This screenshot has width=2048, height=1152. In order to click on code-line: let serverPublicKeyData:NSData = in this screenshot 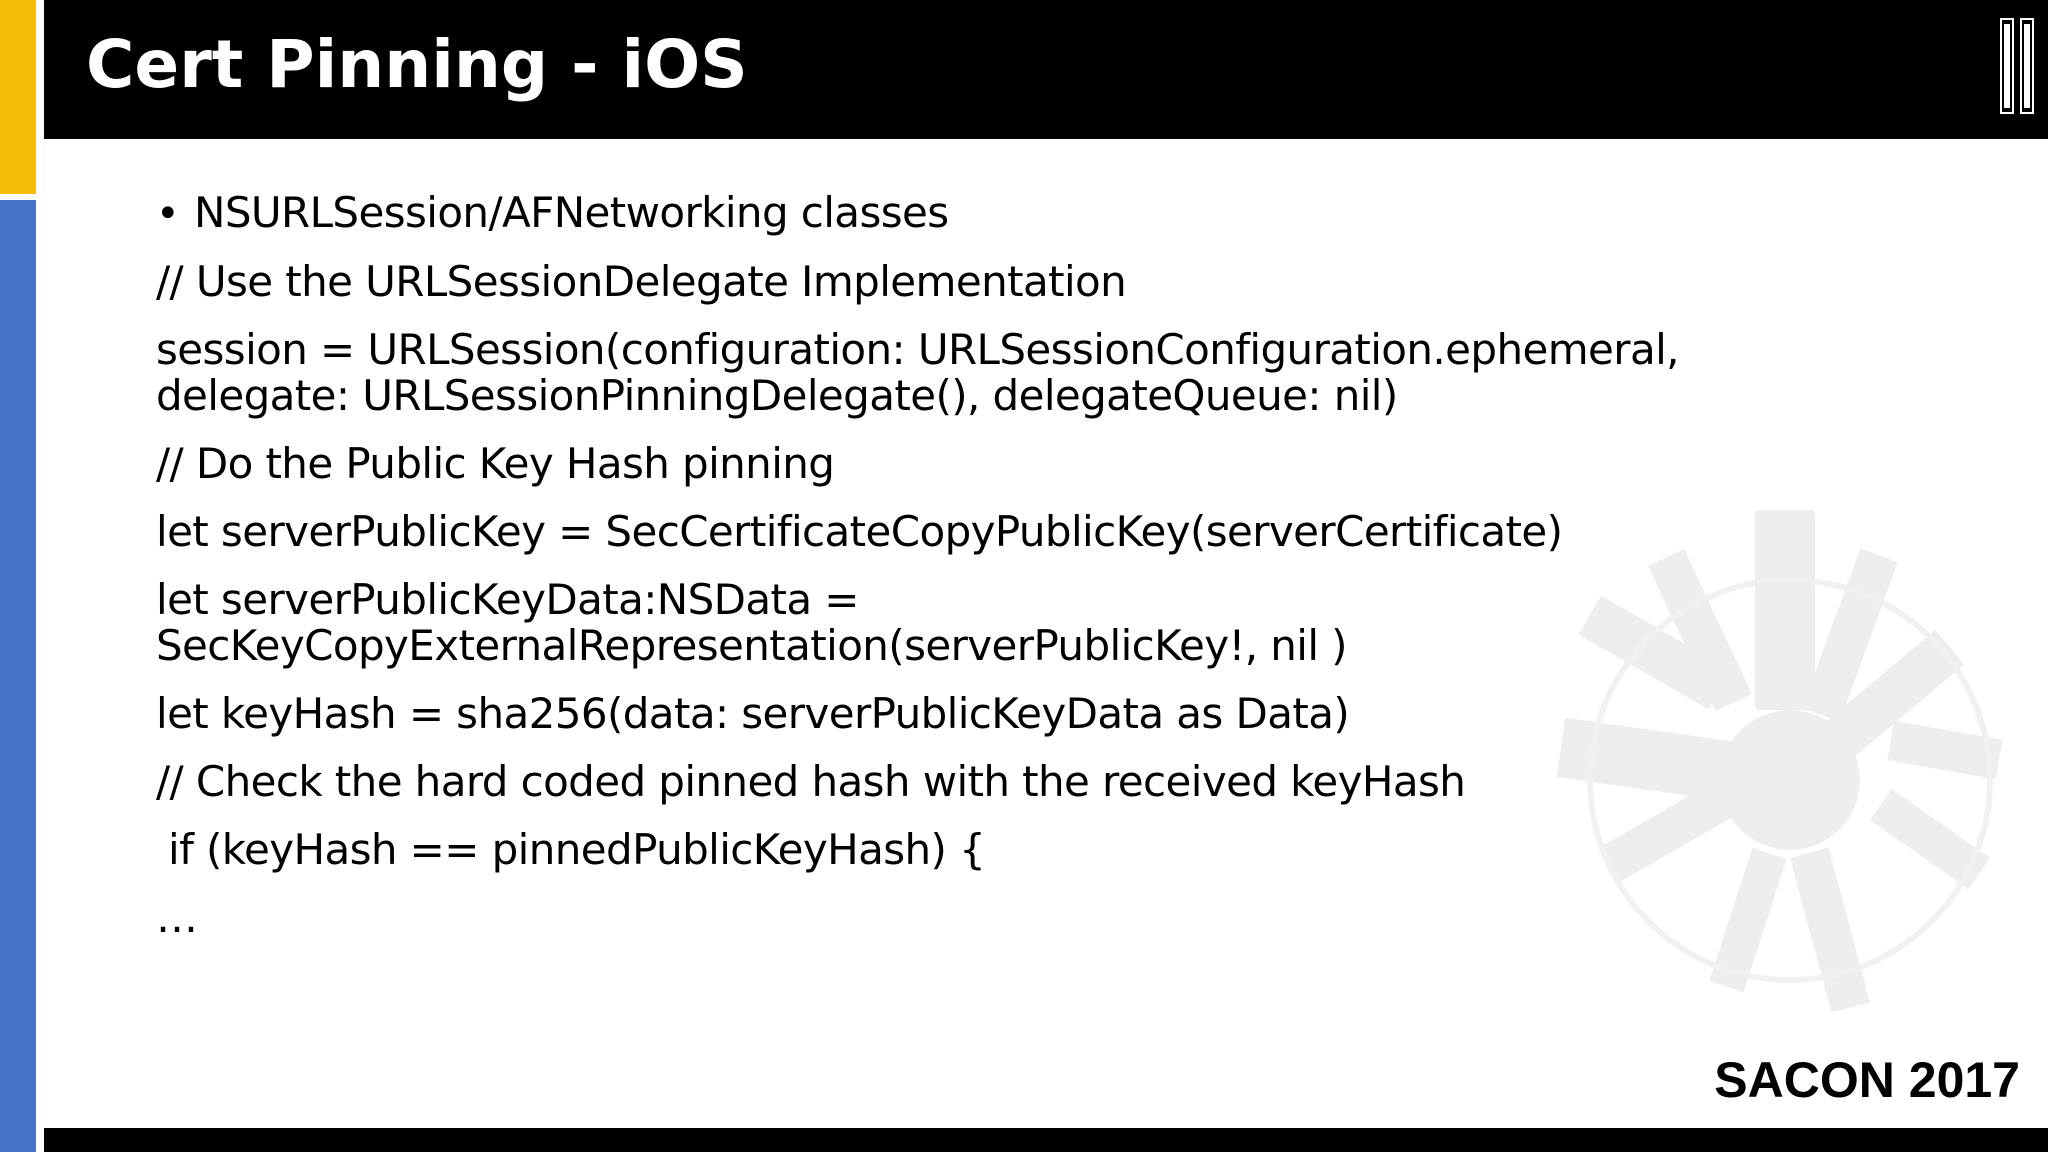, I will do `click(507, 599)`.